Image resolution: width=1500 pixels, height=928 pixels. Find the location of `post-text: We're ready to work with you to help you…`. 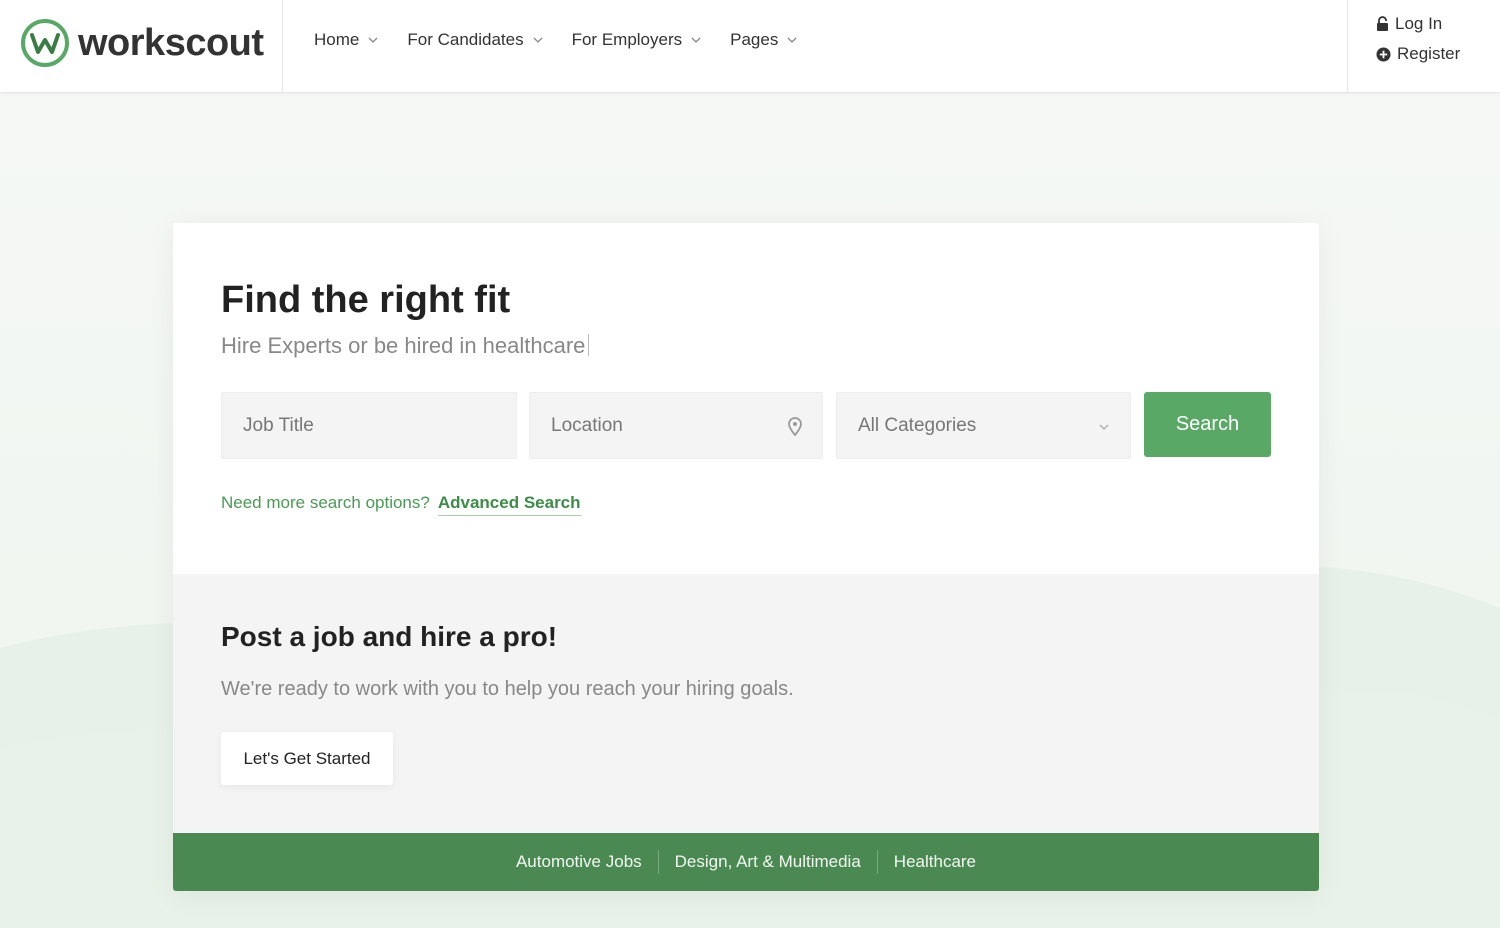

post-text: We're ready to work with you to help you… is located at coordinates (507, 689).